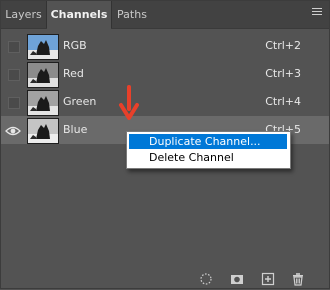 The height and width of the screenshot is (290, 330). I want to click on tab-layers: Layers, so click(23, 14).